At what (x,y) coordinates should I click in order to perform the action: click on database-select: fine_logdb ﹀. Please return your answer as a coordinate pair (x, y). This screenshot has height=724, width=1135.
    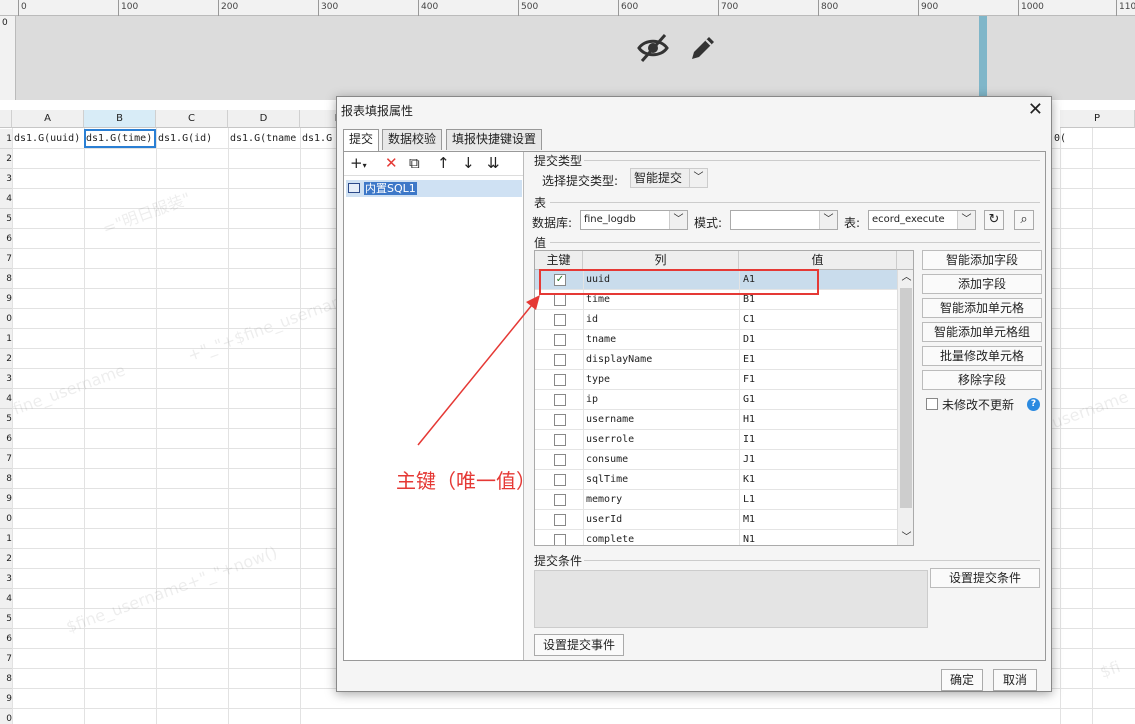
    Looking at the image, I should click on (634, 220).